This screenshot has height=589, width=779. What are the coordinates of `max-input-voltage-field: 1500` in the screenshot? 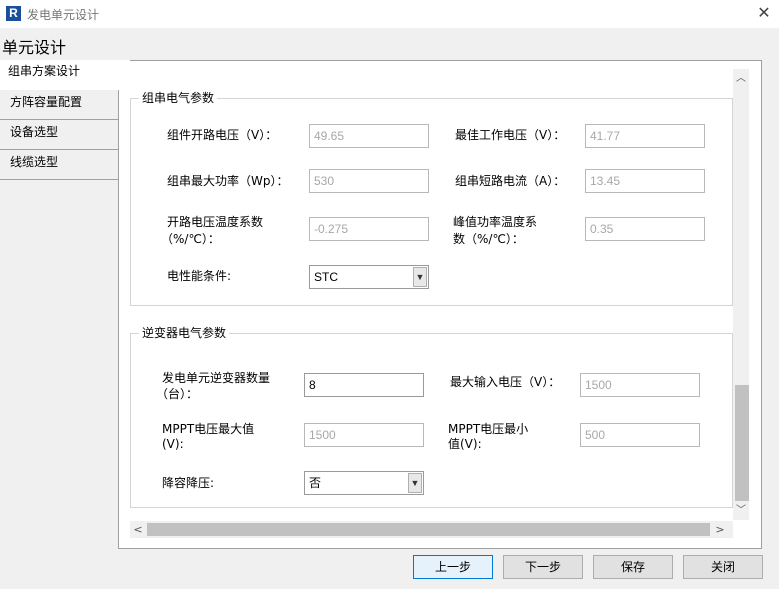 It's located at (640, 385).